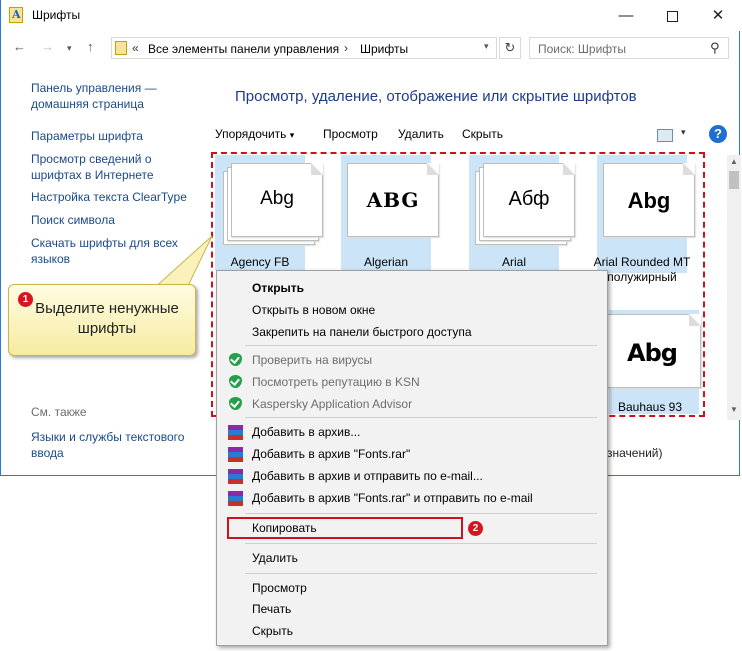 Image resolution: width=742 pixels, height=651 pixels. I want to click on organize-button: Упорядочить ▾, so click(254, 134).